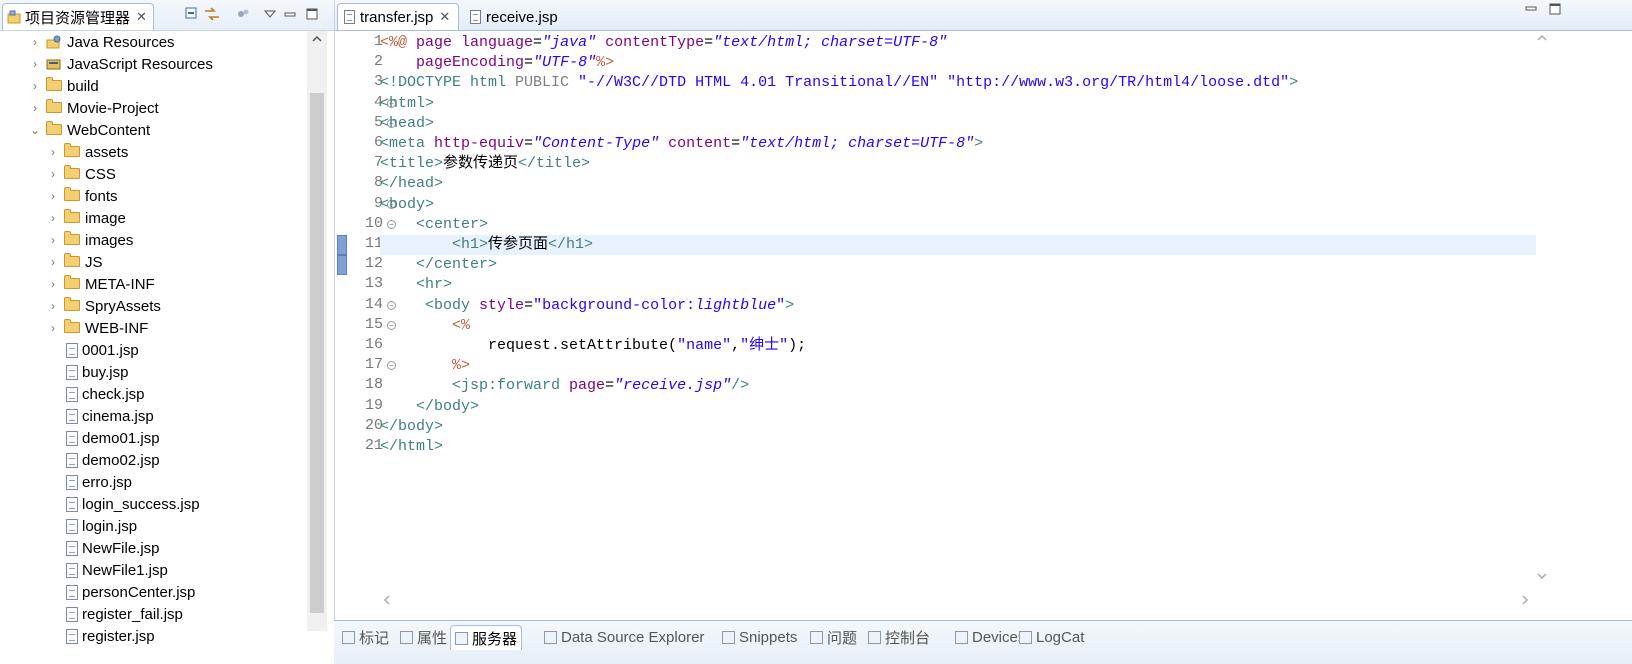  What do you see at coordinates (35, 130) in the screenshot?
I see `expanded-chevron-icon: ⌄` at bounding box center [35, 130].